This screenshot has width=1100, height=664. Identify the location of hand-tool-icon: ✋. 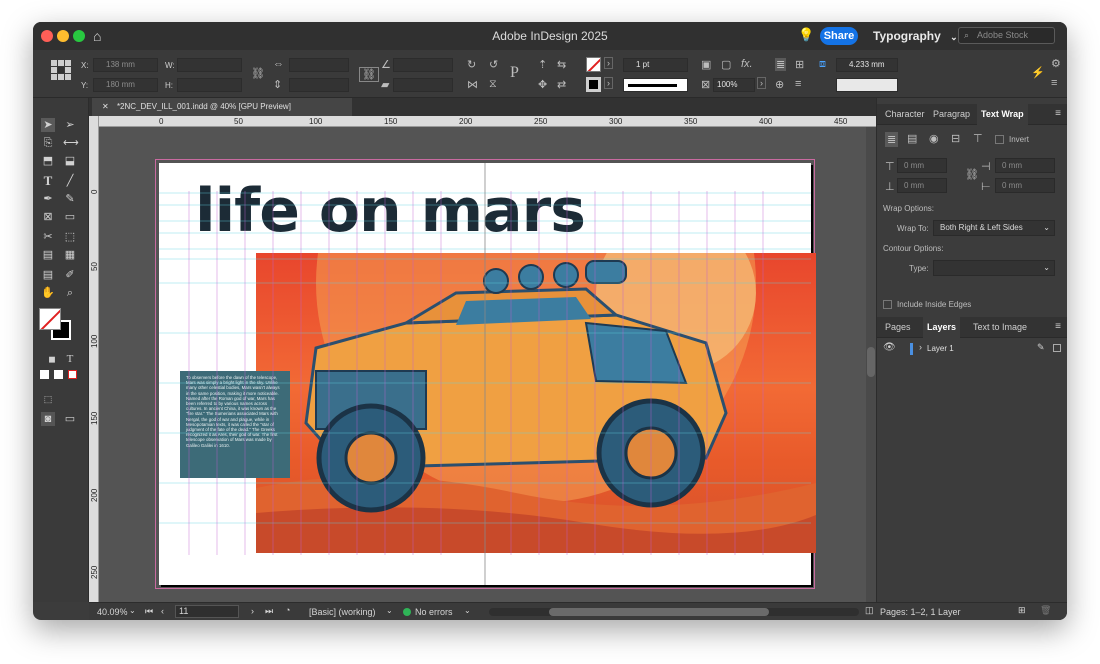
(48, 293).